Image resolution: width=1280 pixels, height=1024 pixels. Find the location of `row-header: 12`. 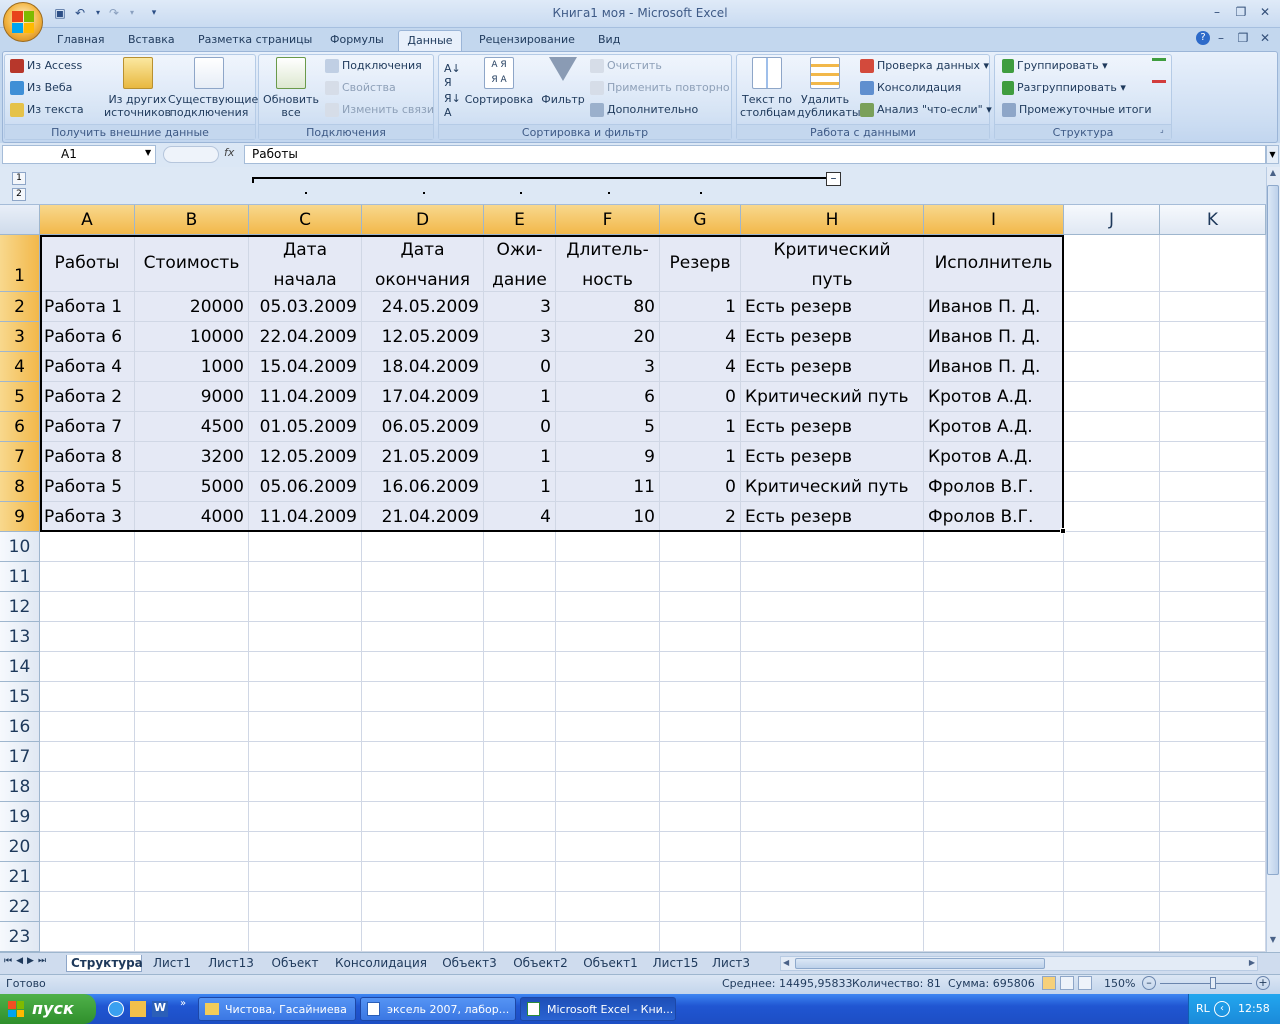

row-header: 12 is located at coordinates (20, 607).